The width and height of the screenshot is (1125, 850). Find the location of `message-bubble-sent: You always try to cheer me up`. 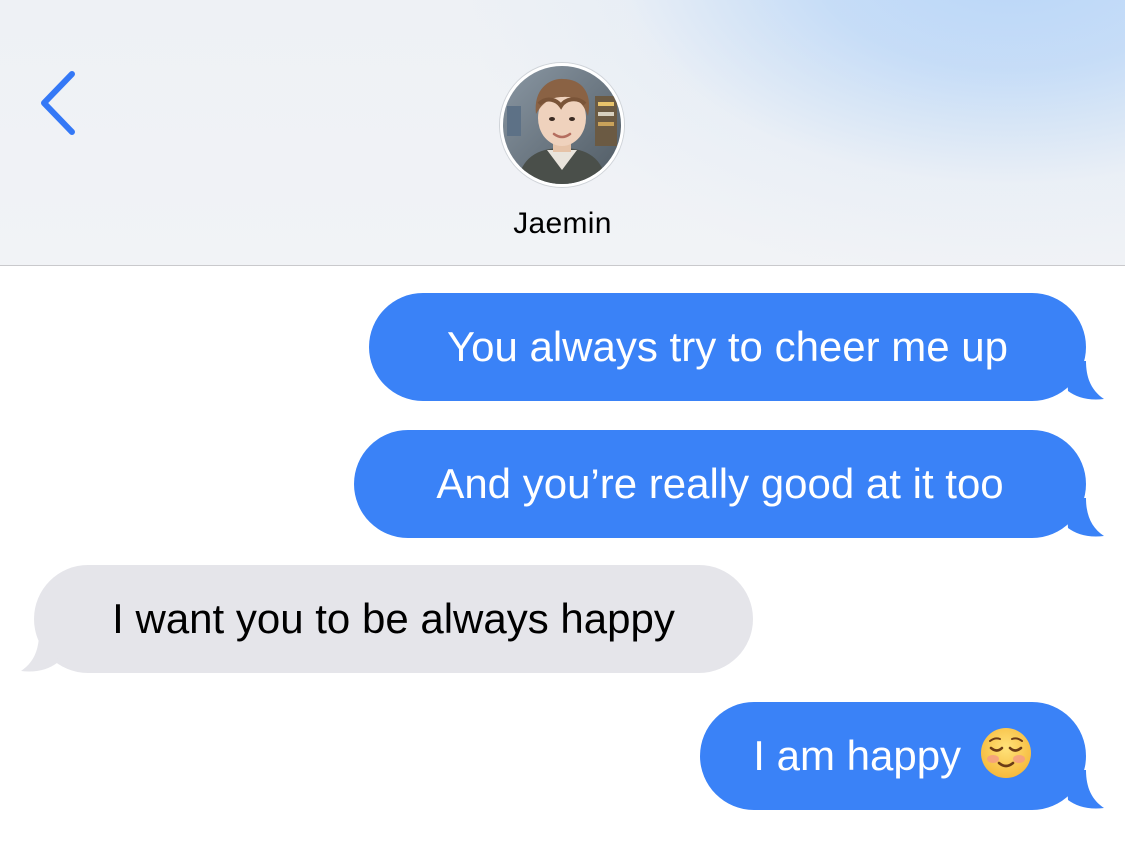

message-bubble-sent: You always try to cheer me up is located at coordinates (727, 347).